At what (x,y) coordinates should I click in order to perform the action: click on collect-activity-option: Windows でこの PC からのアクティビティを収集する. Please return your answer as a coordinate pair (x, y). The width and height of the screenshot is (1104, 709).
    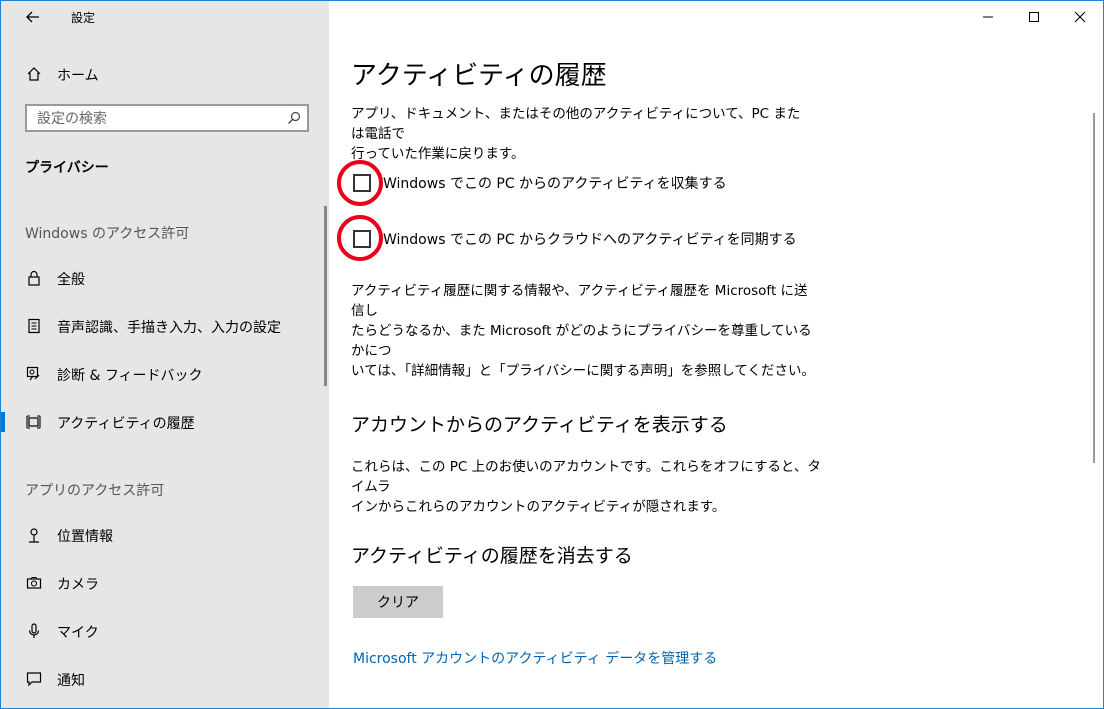
    Looking at the image, I should click on (540, 183).